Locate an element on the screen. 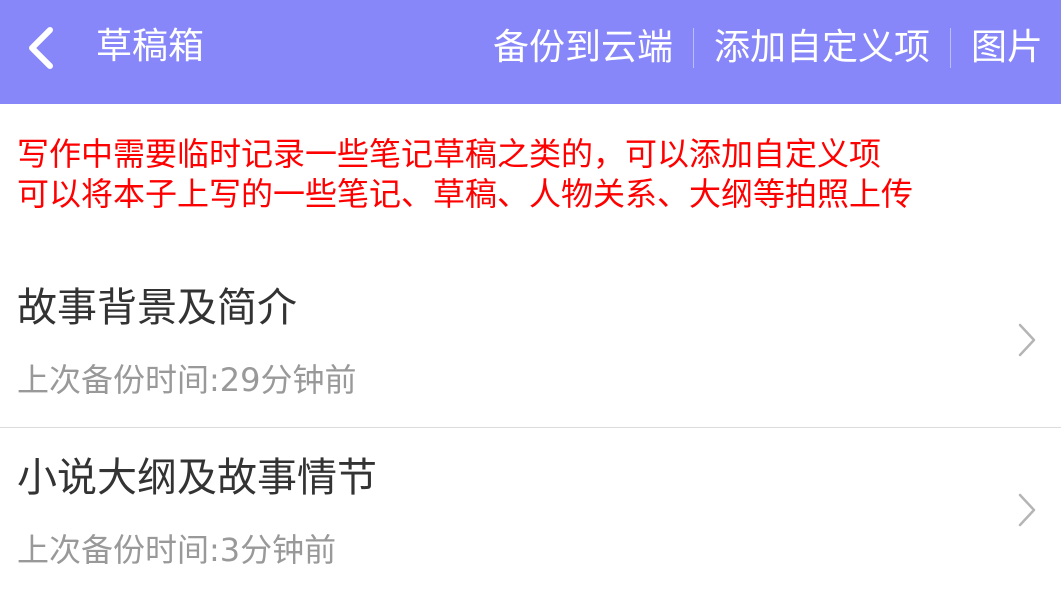 The image size is (1061, 598). item-backup-time: 上次备份时间:3分钟前 is located at coordinates (177, 550).